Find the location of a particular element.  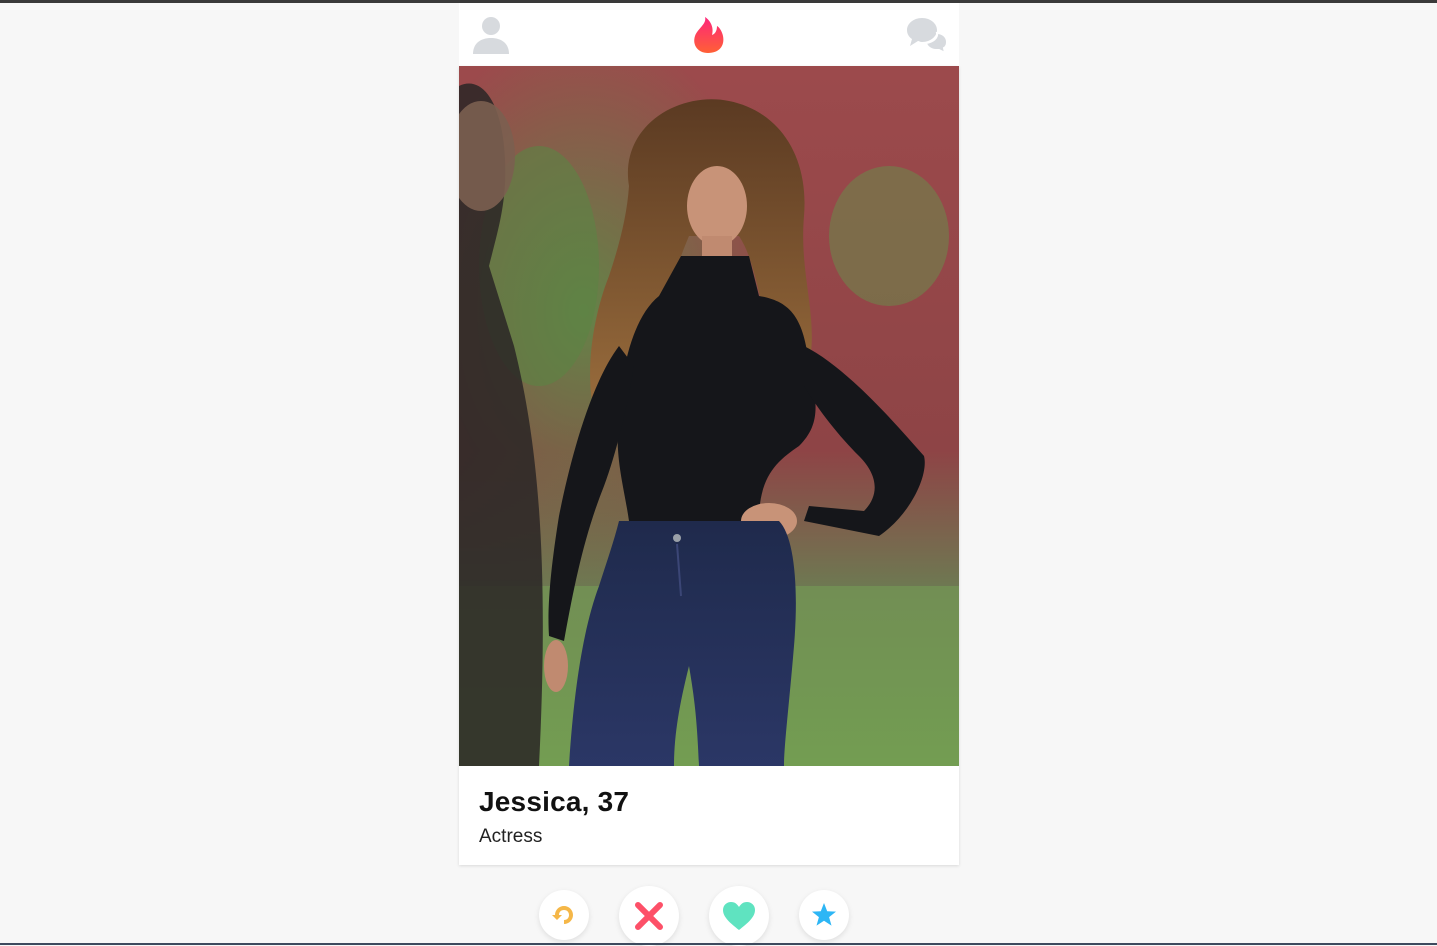

rewind-icon is located at coordinates (564, 915).